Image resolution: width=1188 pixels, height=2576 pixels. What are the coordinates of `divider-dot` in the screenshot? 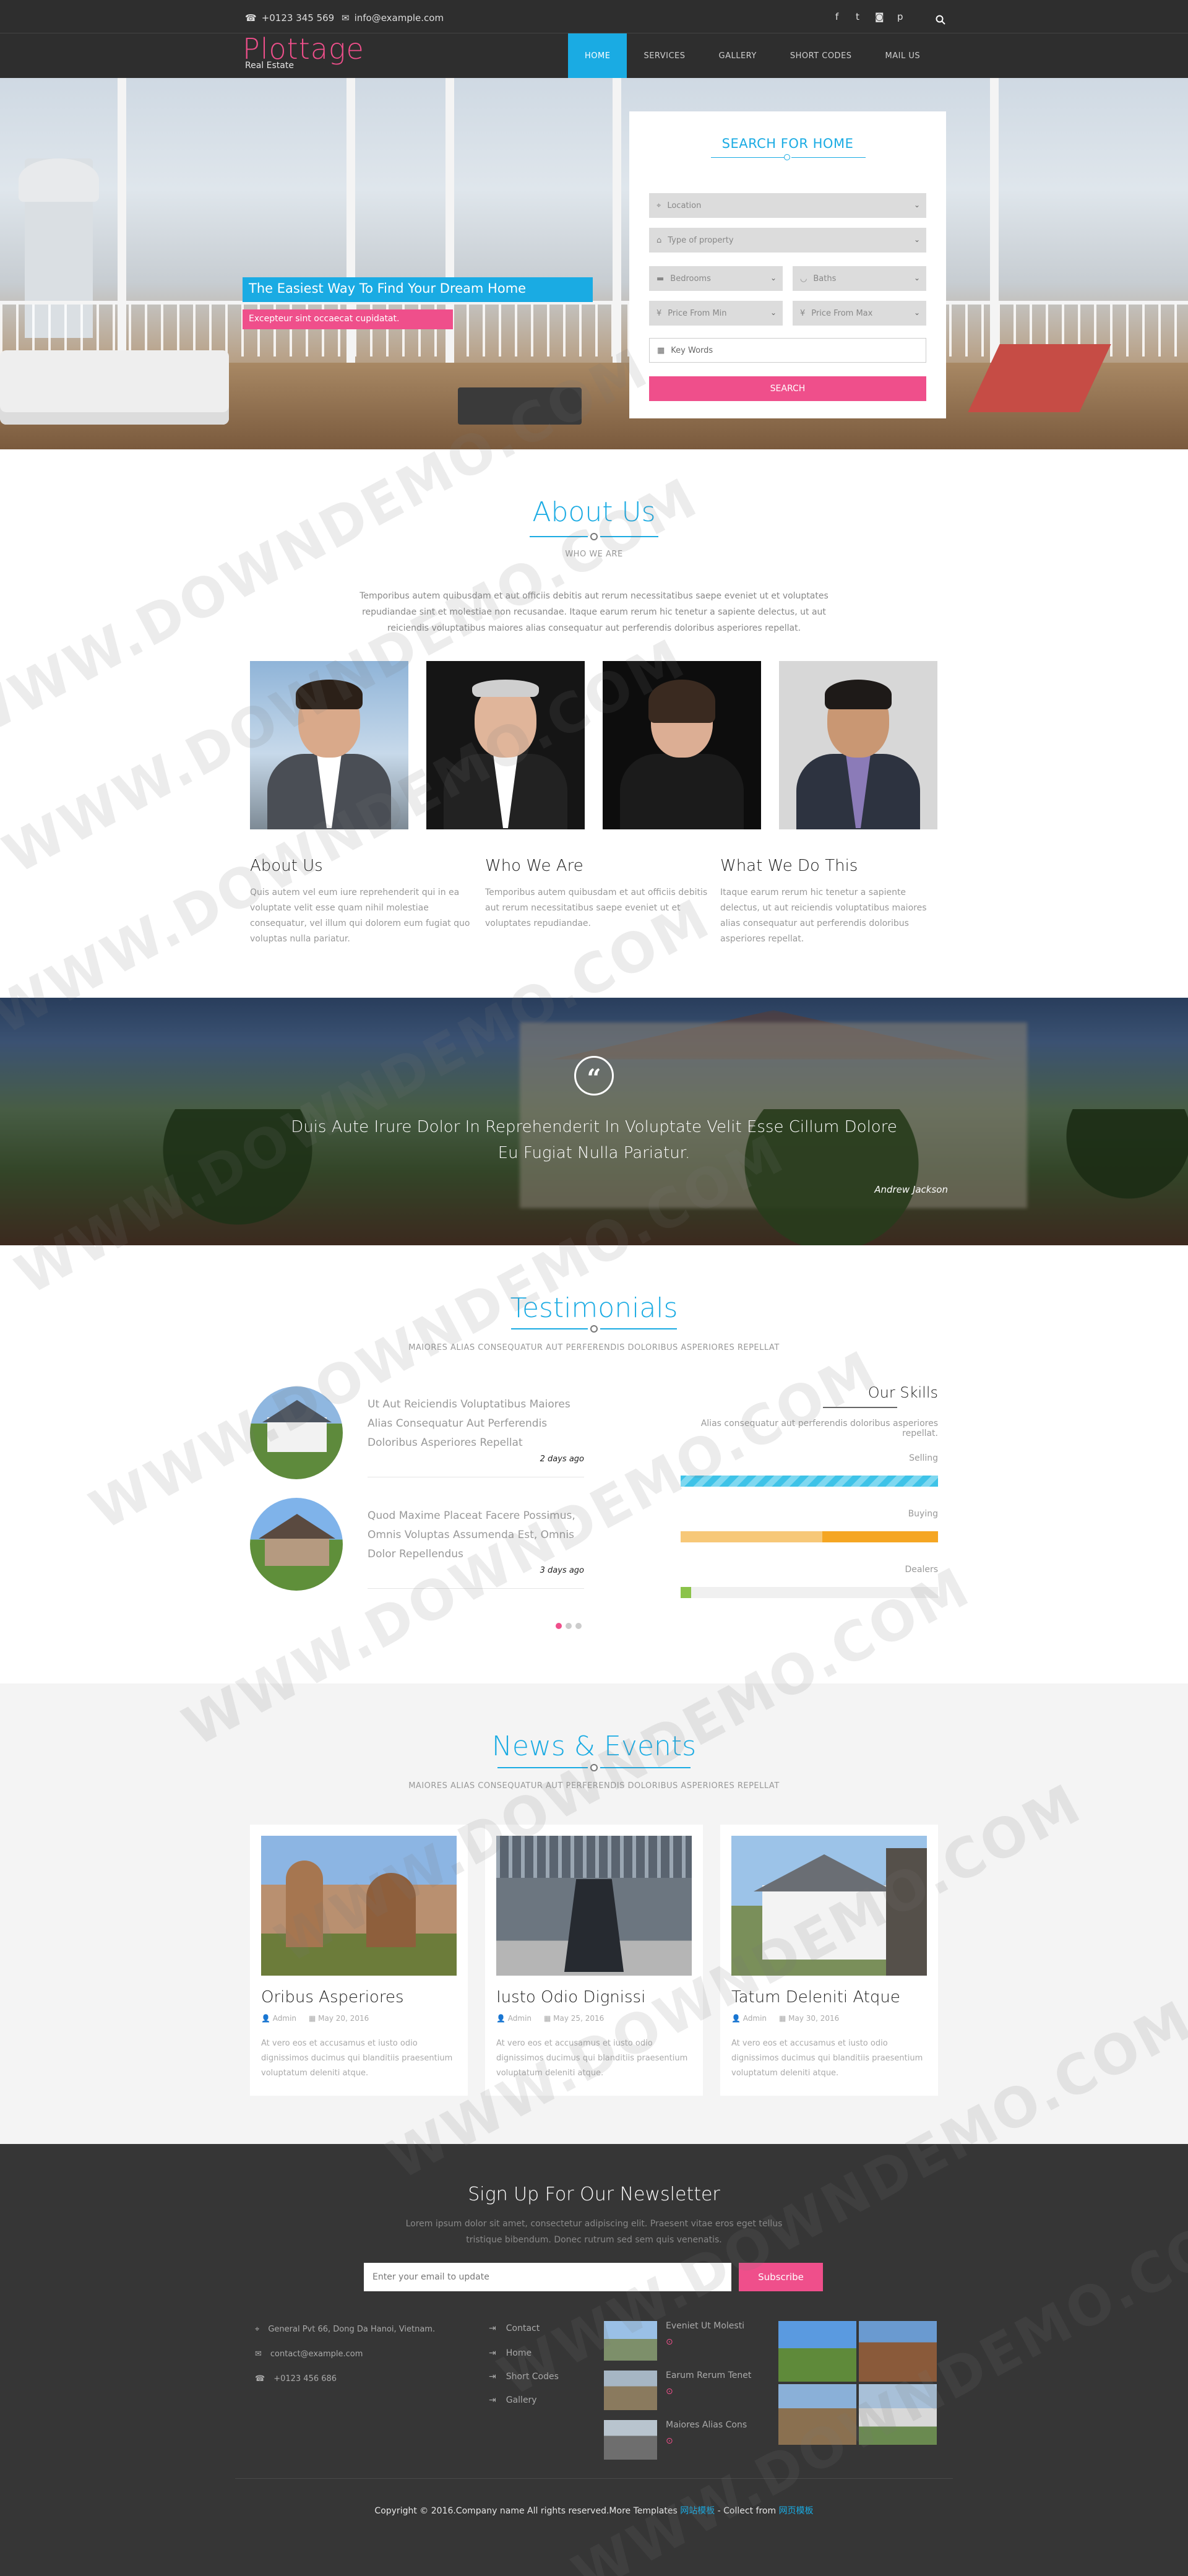 It's located at (594, 1767).